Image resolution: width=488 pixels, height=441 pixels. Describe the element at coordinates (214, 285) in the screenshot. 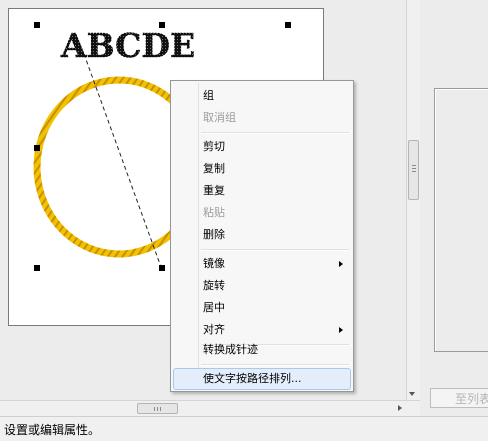

I see `menu-item-label: 旋转` at that location.